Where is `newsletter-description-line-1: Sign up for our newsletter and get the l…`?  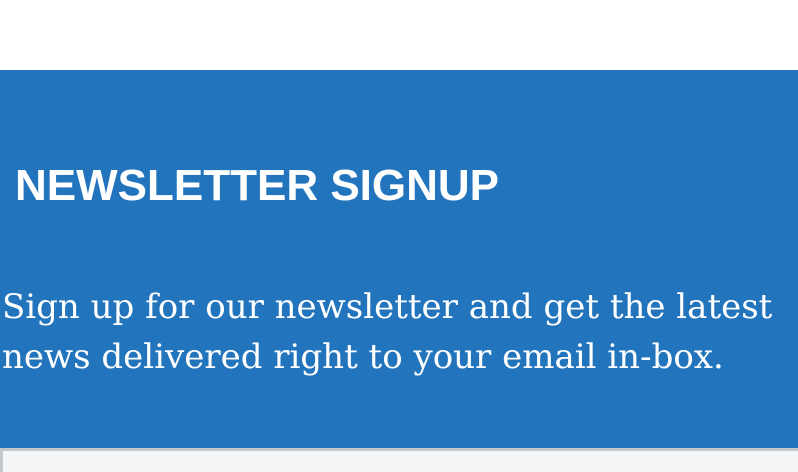
newsletter-description-line-1: Sign up for our newsletter and get the l… is located at coordinates (387, 307).